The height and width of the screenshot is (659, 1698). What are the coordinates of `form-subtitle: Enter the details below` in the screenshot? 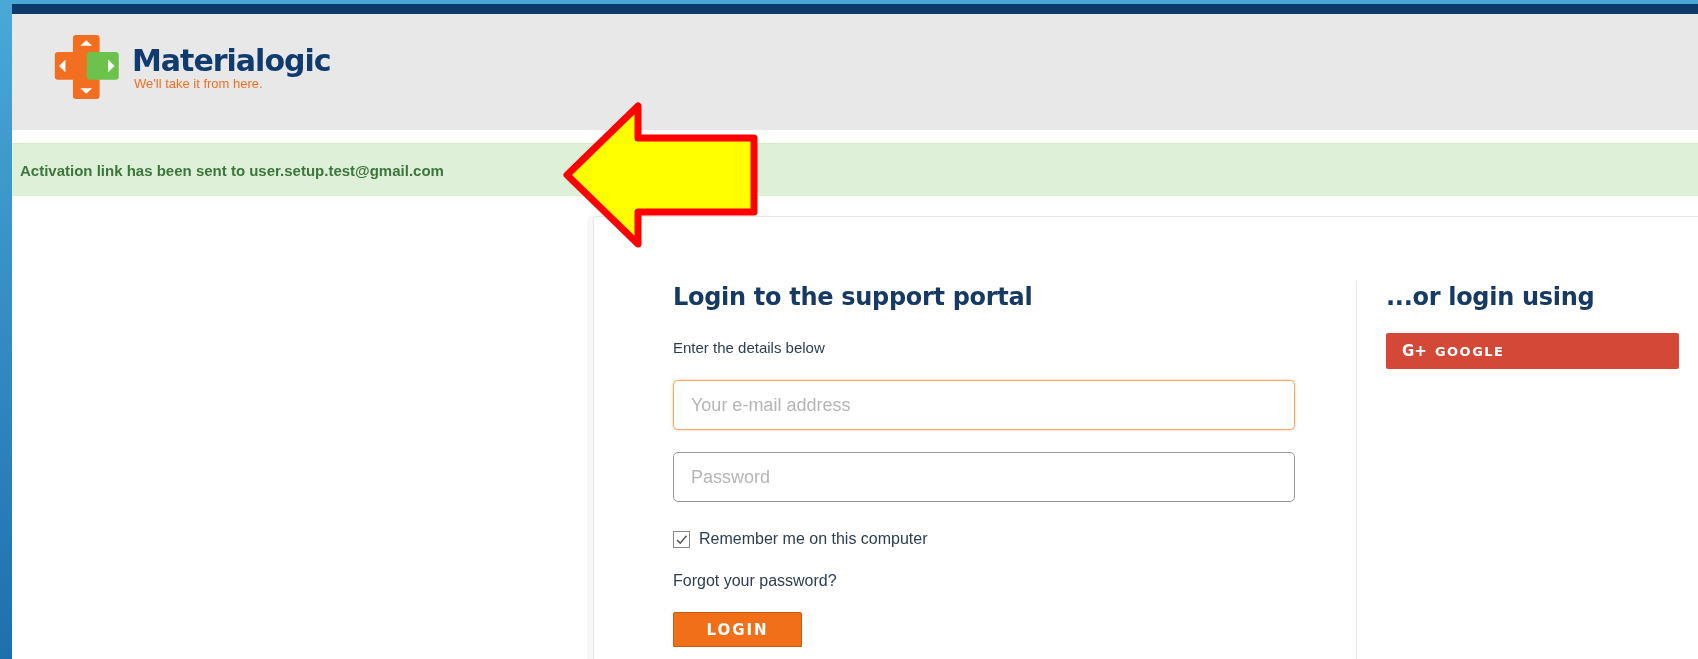 It's located at (749, 347).